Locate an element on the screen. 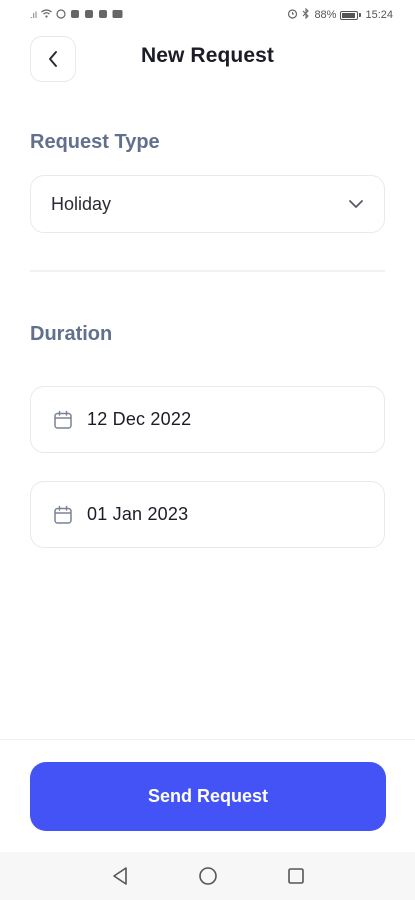  header: New Request is located at coordinates (207, 58).